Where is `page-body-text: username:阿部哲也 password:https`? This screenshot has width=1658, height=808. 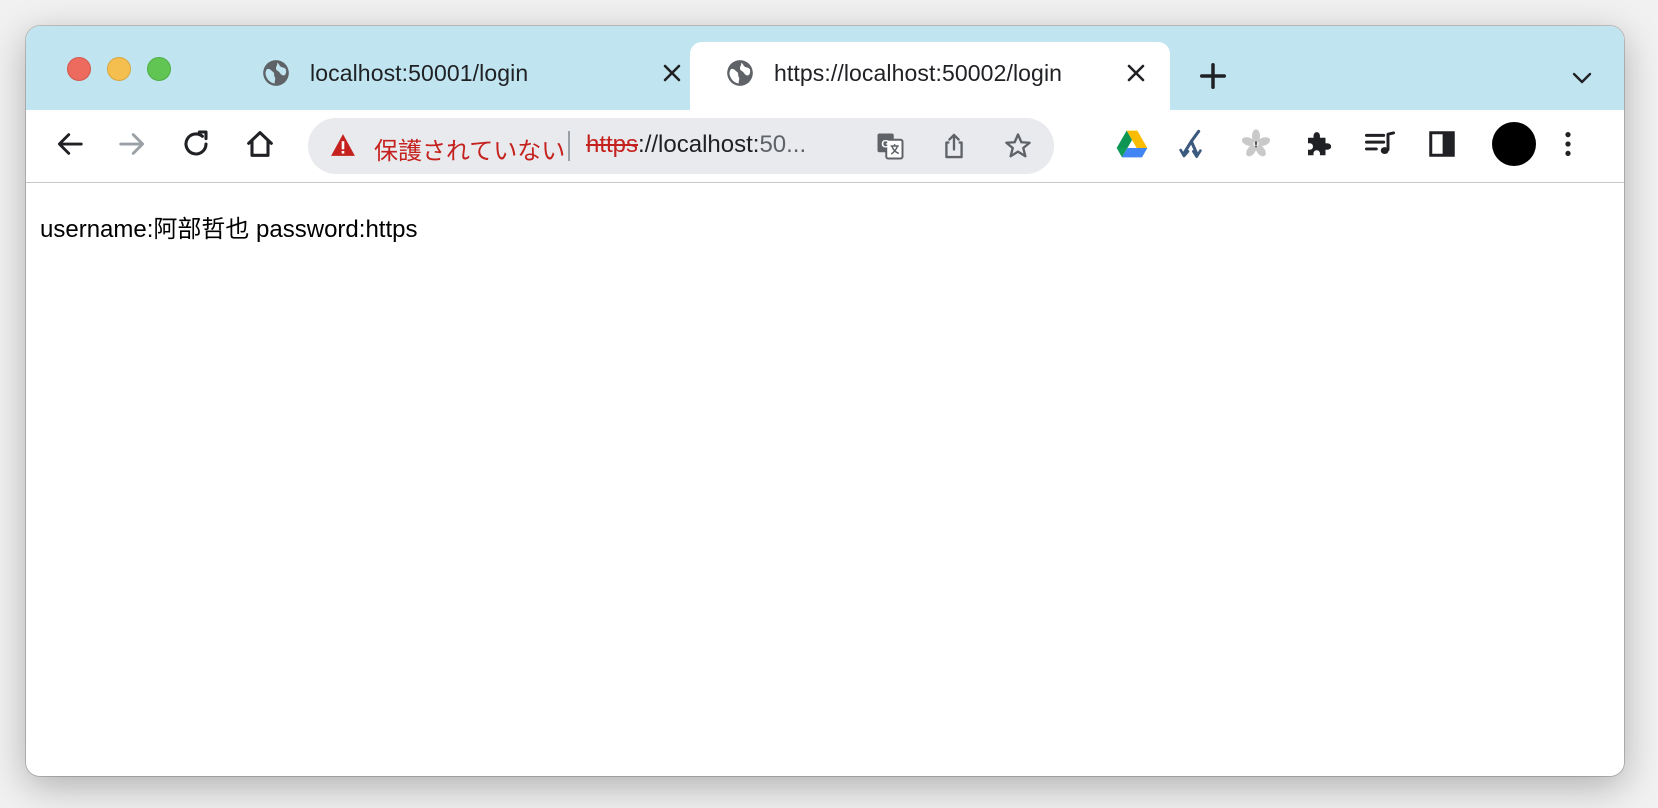
page-body-text: username:阿部哲也 password:https is located at coordinates (229, 229).